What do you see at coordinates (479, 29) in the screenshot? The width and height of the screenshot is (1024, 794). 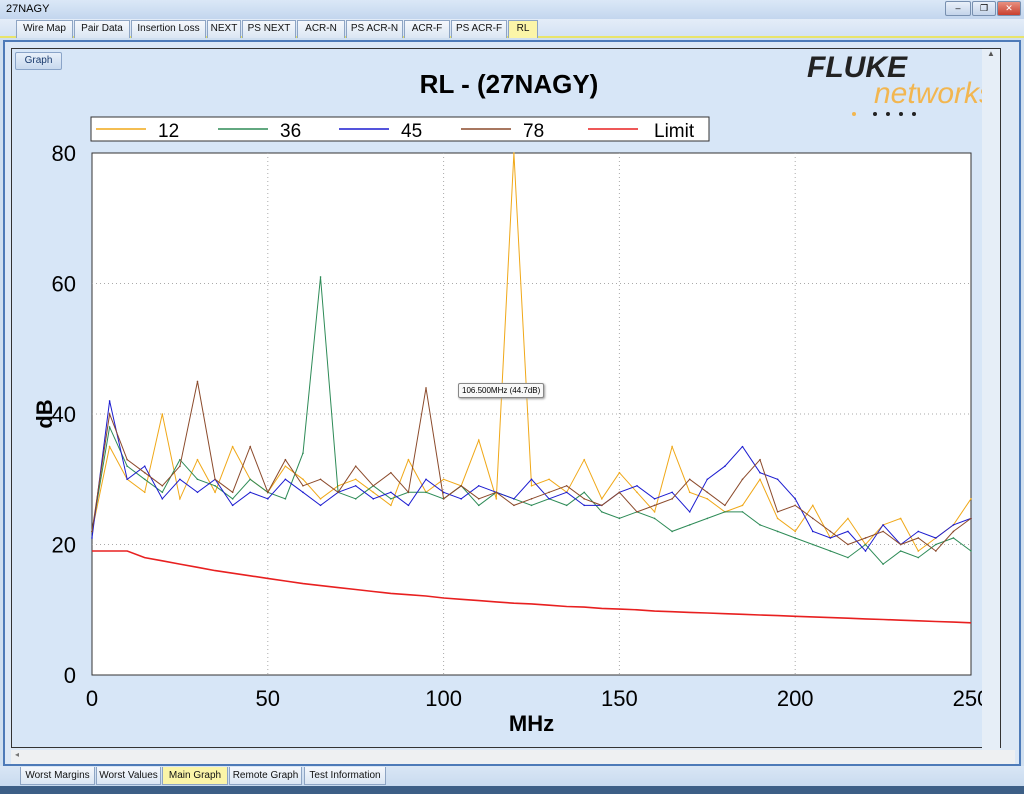 I see `tab-ps-acr-f: PS ACR-F` at bounding box center [479, 29].